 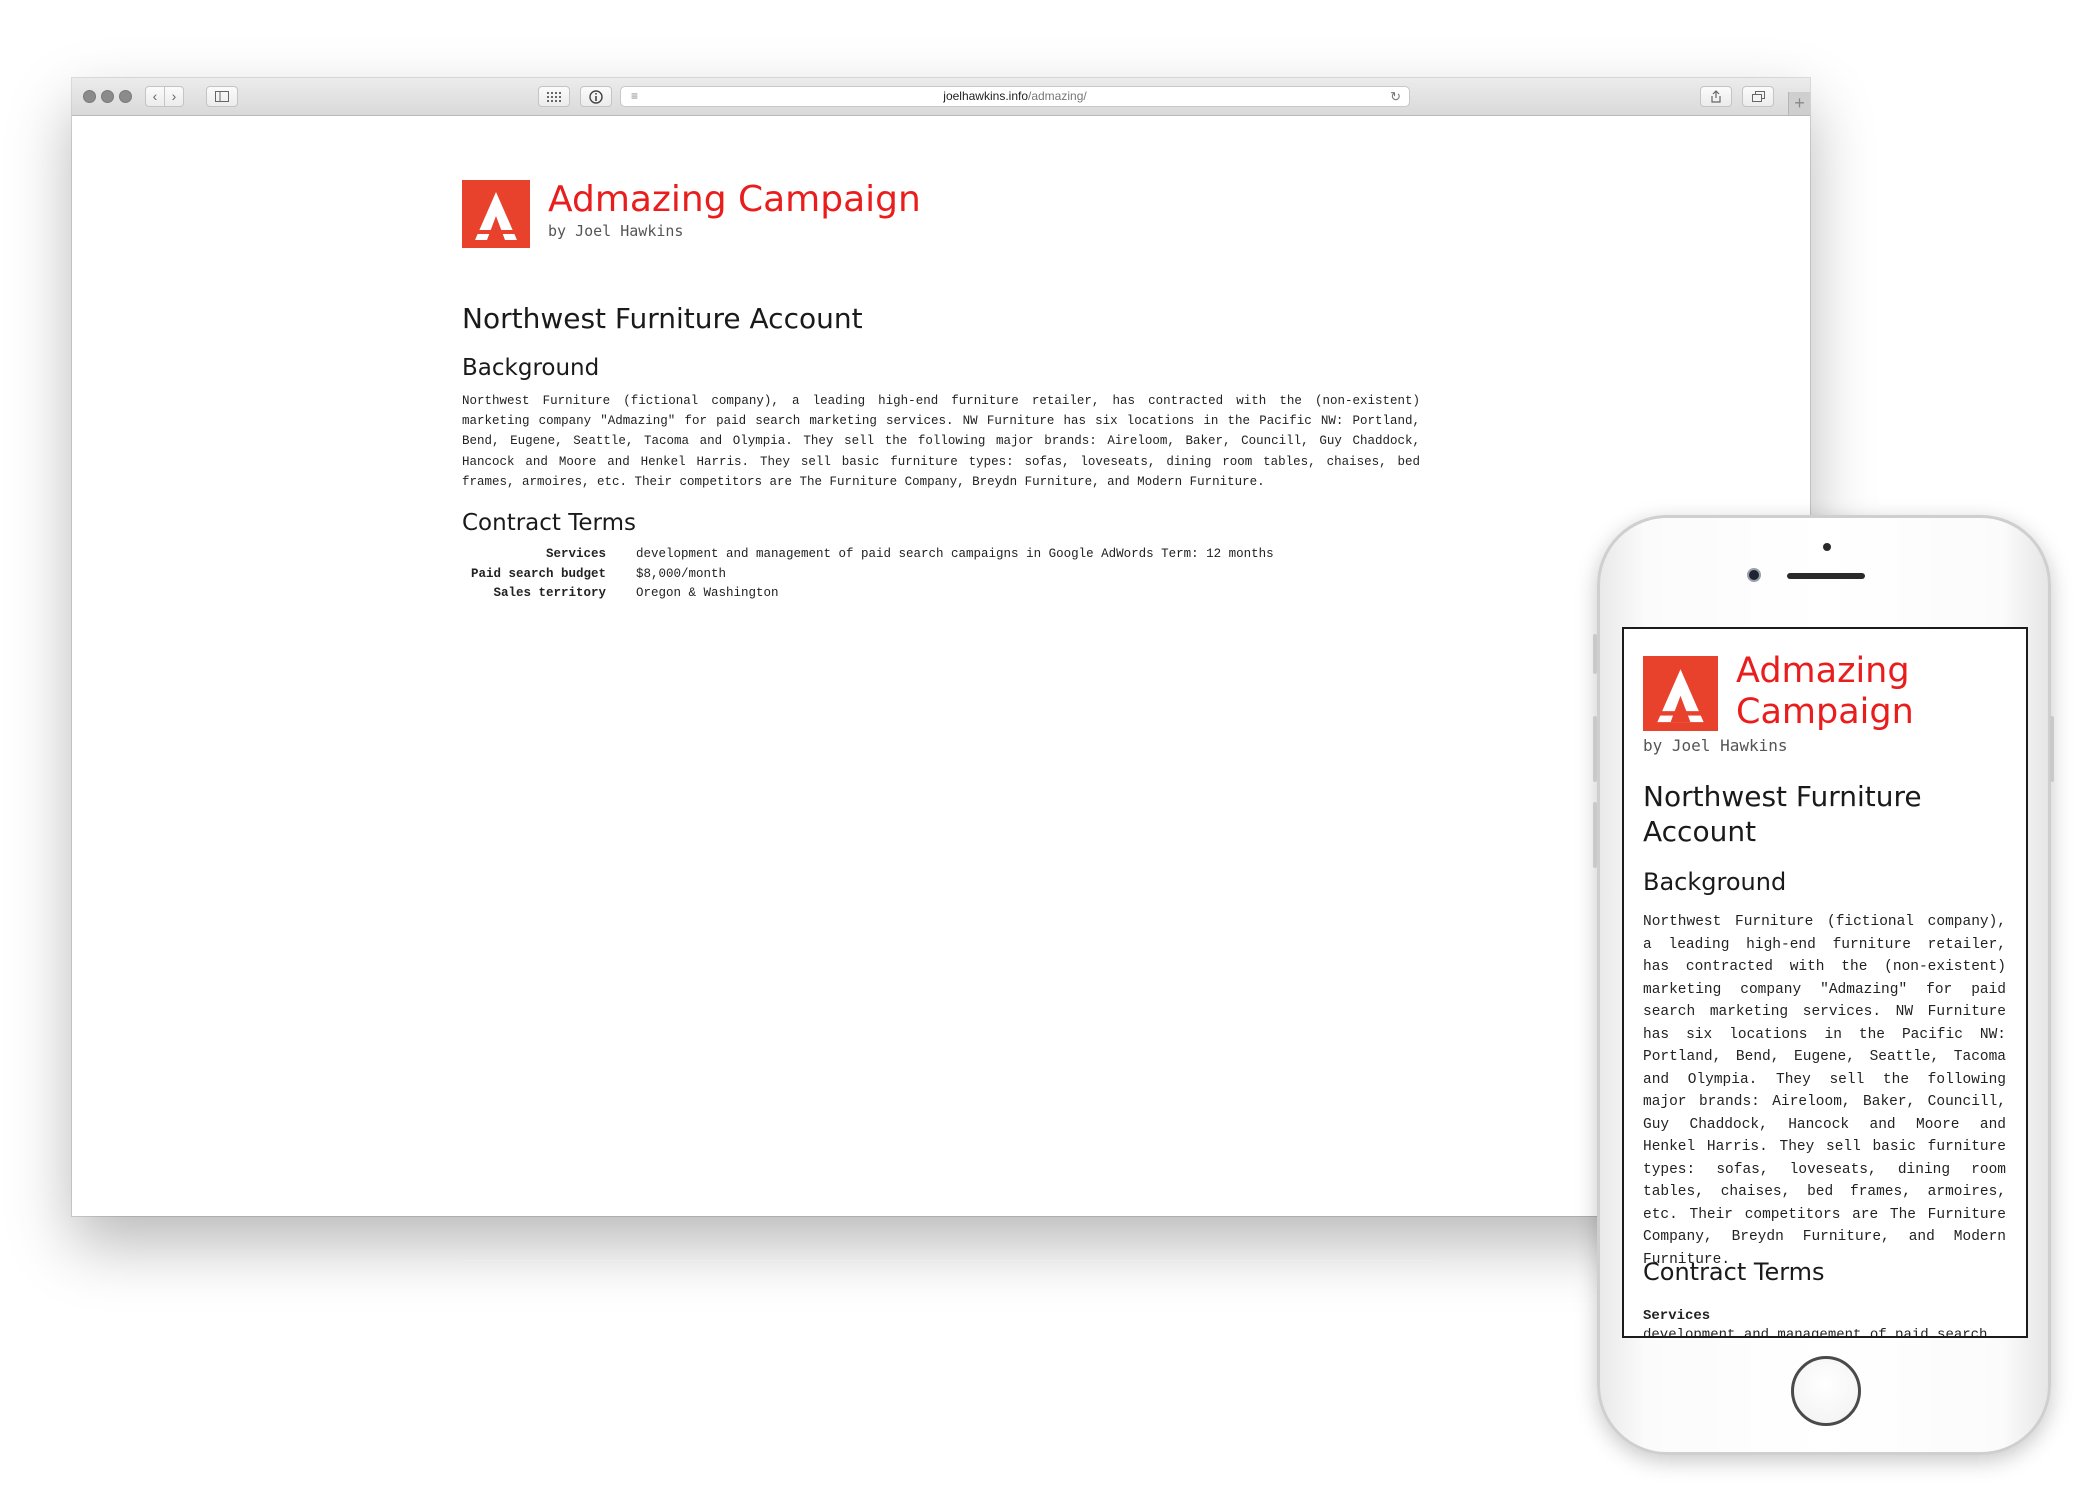 I want to click on term-label: Sales territory, so click(x=549, y=593).